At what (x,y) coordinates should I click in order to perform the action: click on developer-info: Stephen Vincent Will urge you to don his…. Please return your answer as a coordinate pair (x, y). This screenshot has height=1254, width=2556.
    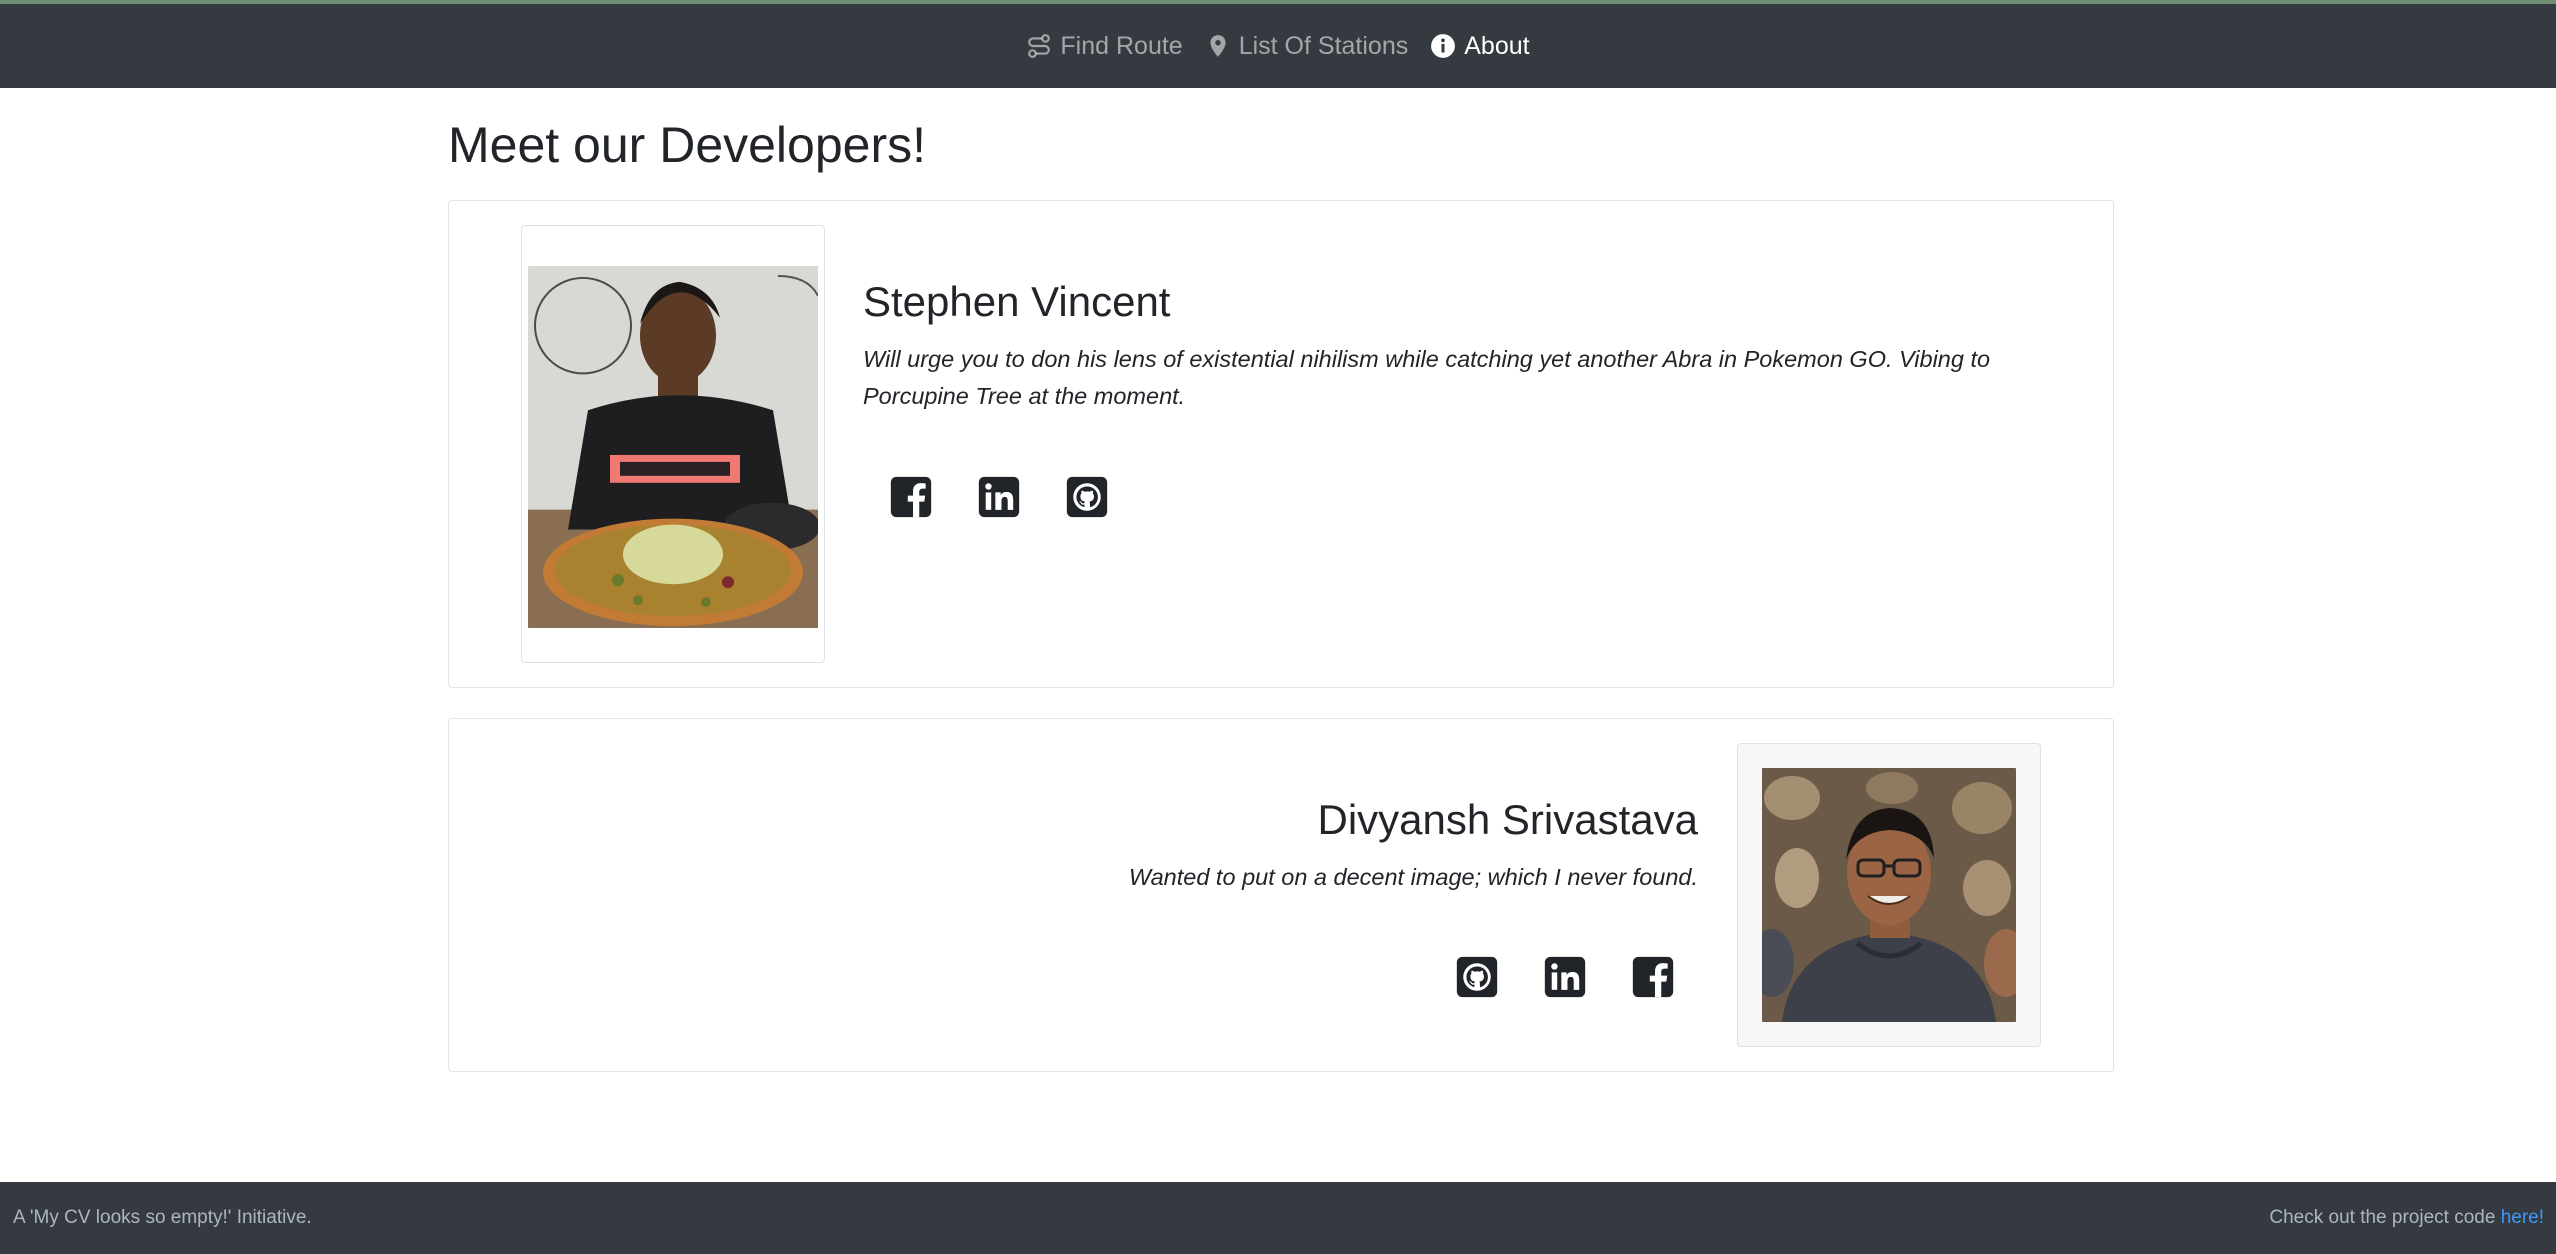
    Looking at the image, I should click on (1463, 345).